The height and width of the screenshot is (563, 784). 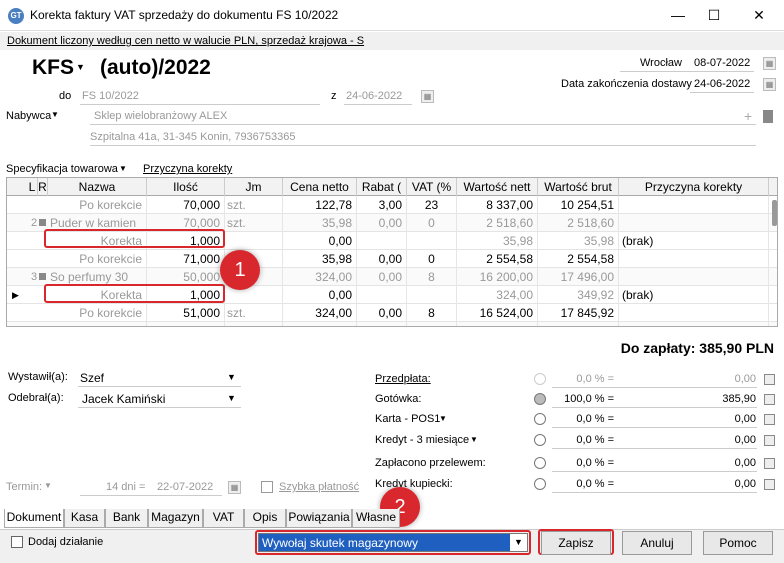 I want to click on cell-jm, so click(x=254, y=241).